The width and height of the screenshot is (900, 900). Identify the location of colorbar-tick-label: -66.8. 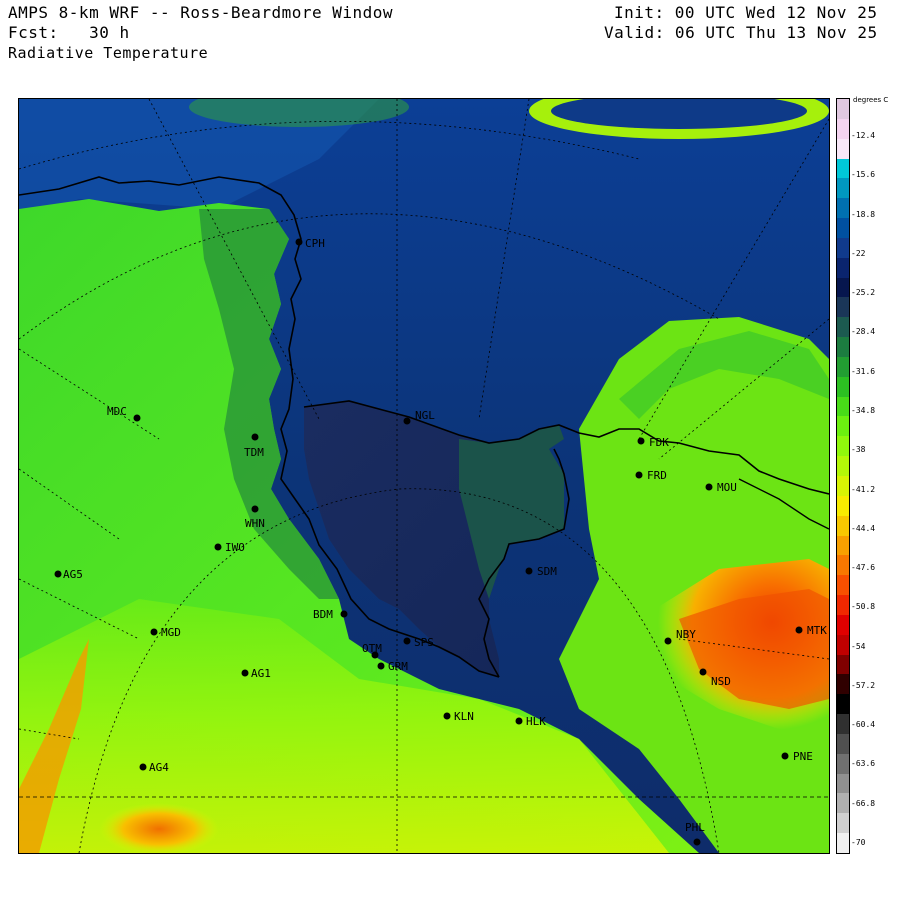
(863, 803).